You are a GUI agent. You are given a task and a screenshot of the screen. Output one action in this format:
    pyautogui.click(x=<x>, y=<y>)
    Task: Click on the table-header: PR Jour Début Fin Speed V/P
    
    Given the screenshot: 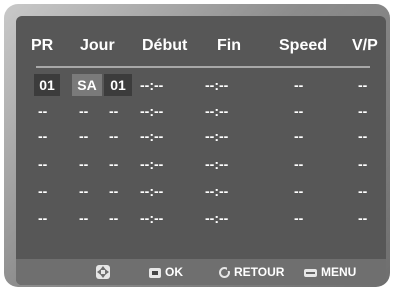 What is the action you would take?
    pyautogui.click(x=201, y=39)
    